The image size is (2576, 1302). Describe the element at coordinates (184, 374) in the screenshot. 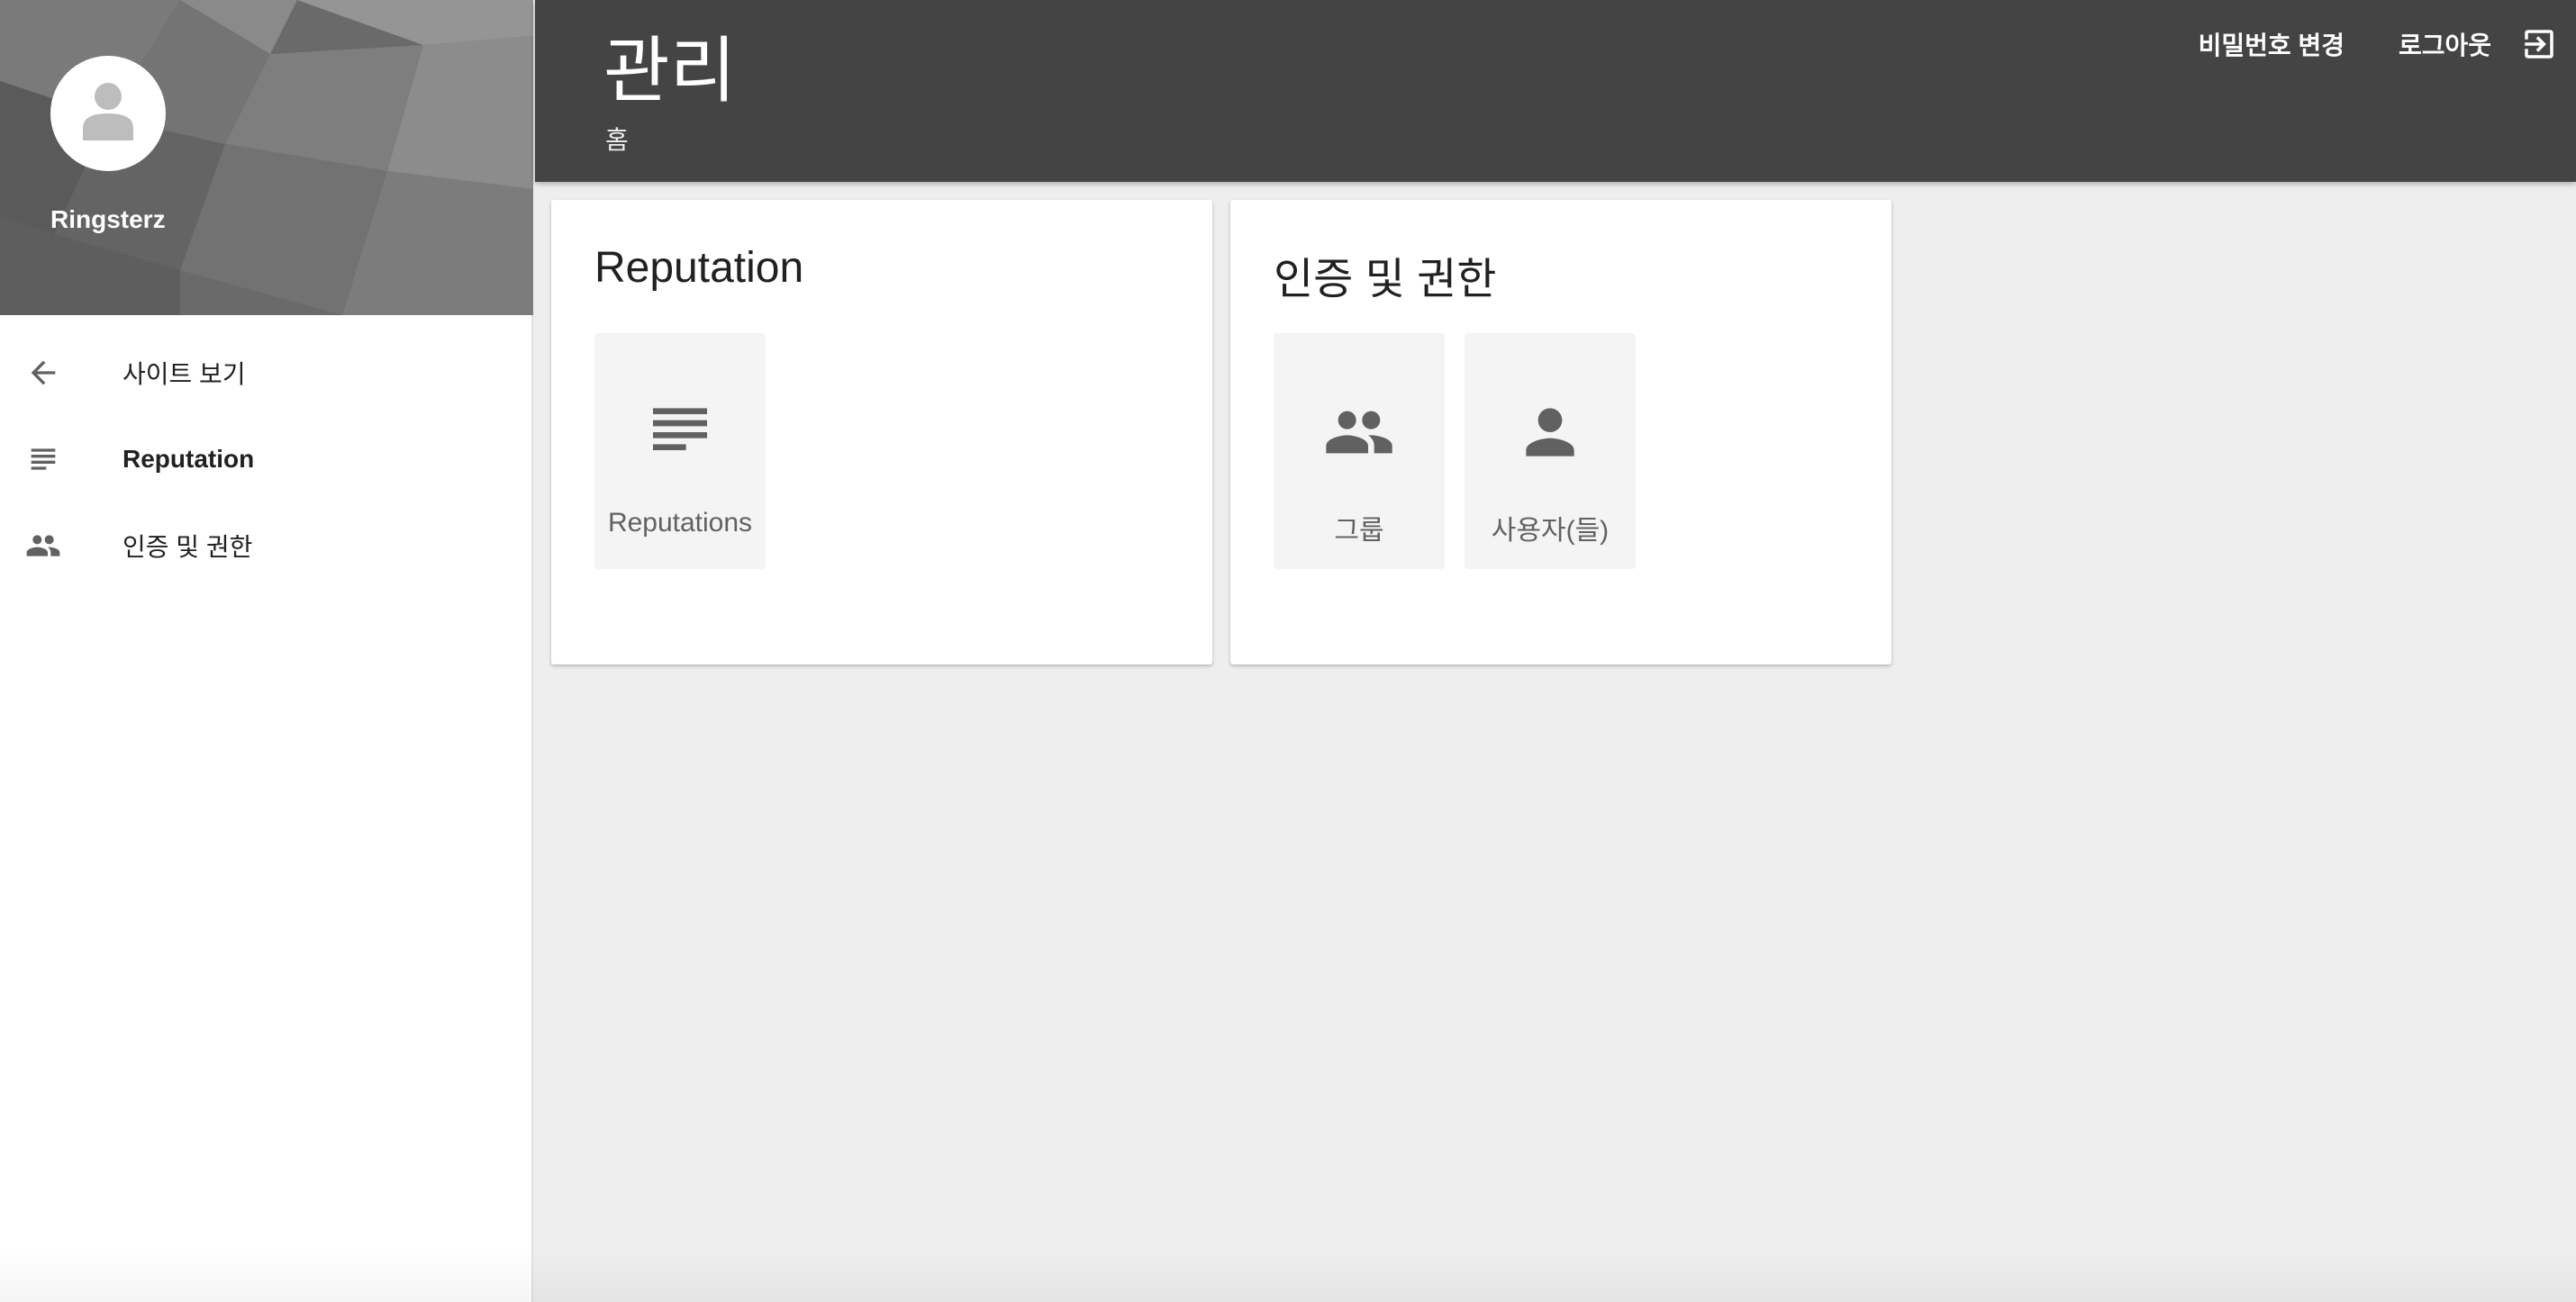

I see `sidebar-item-label: 사이트 보기` at that location.